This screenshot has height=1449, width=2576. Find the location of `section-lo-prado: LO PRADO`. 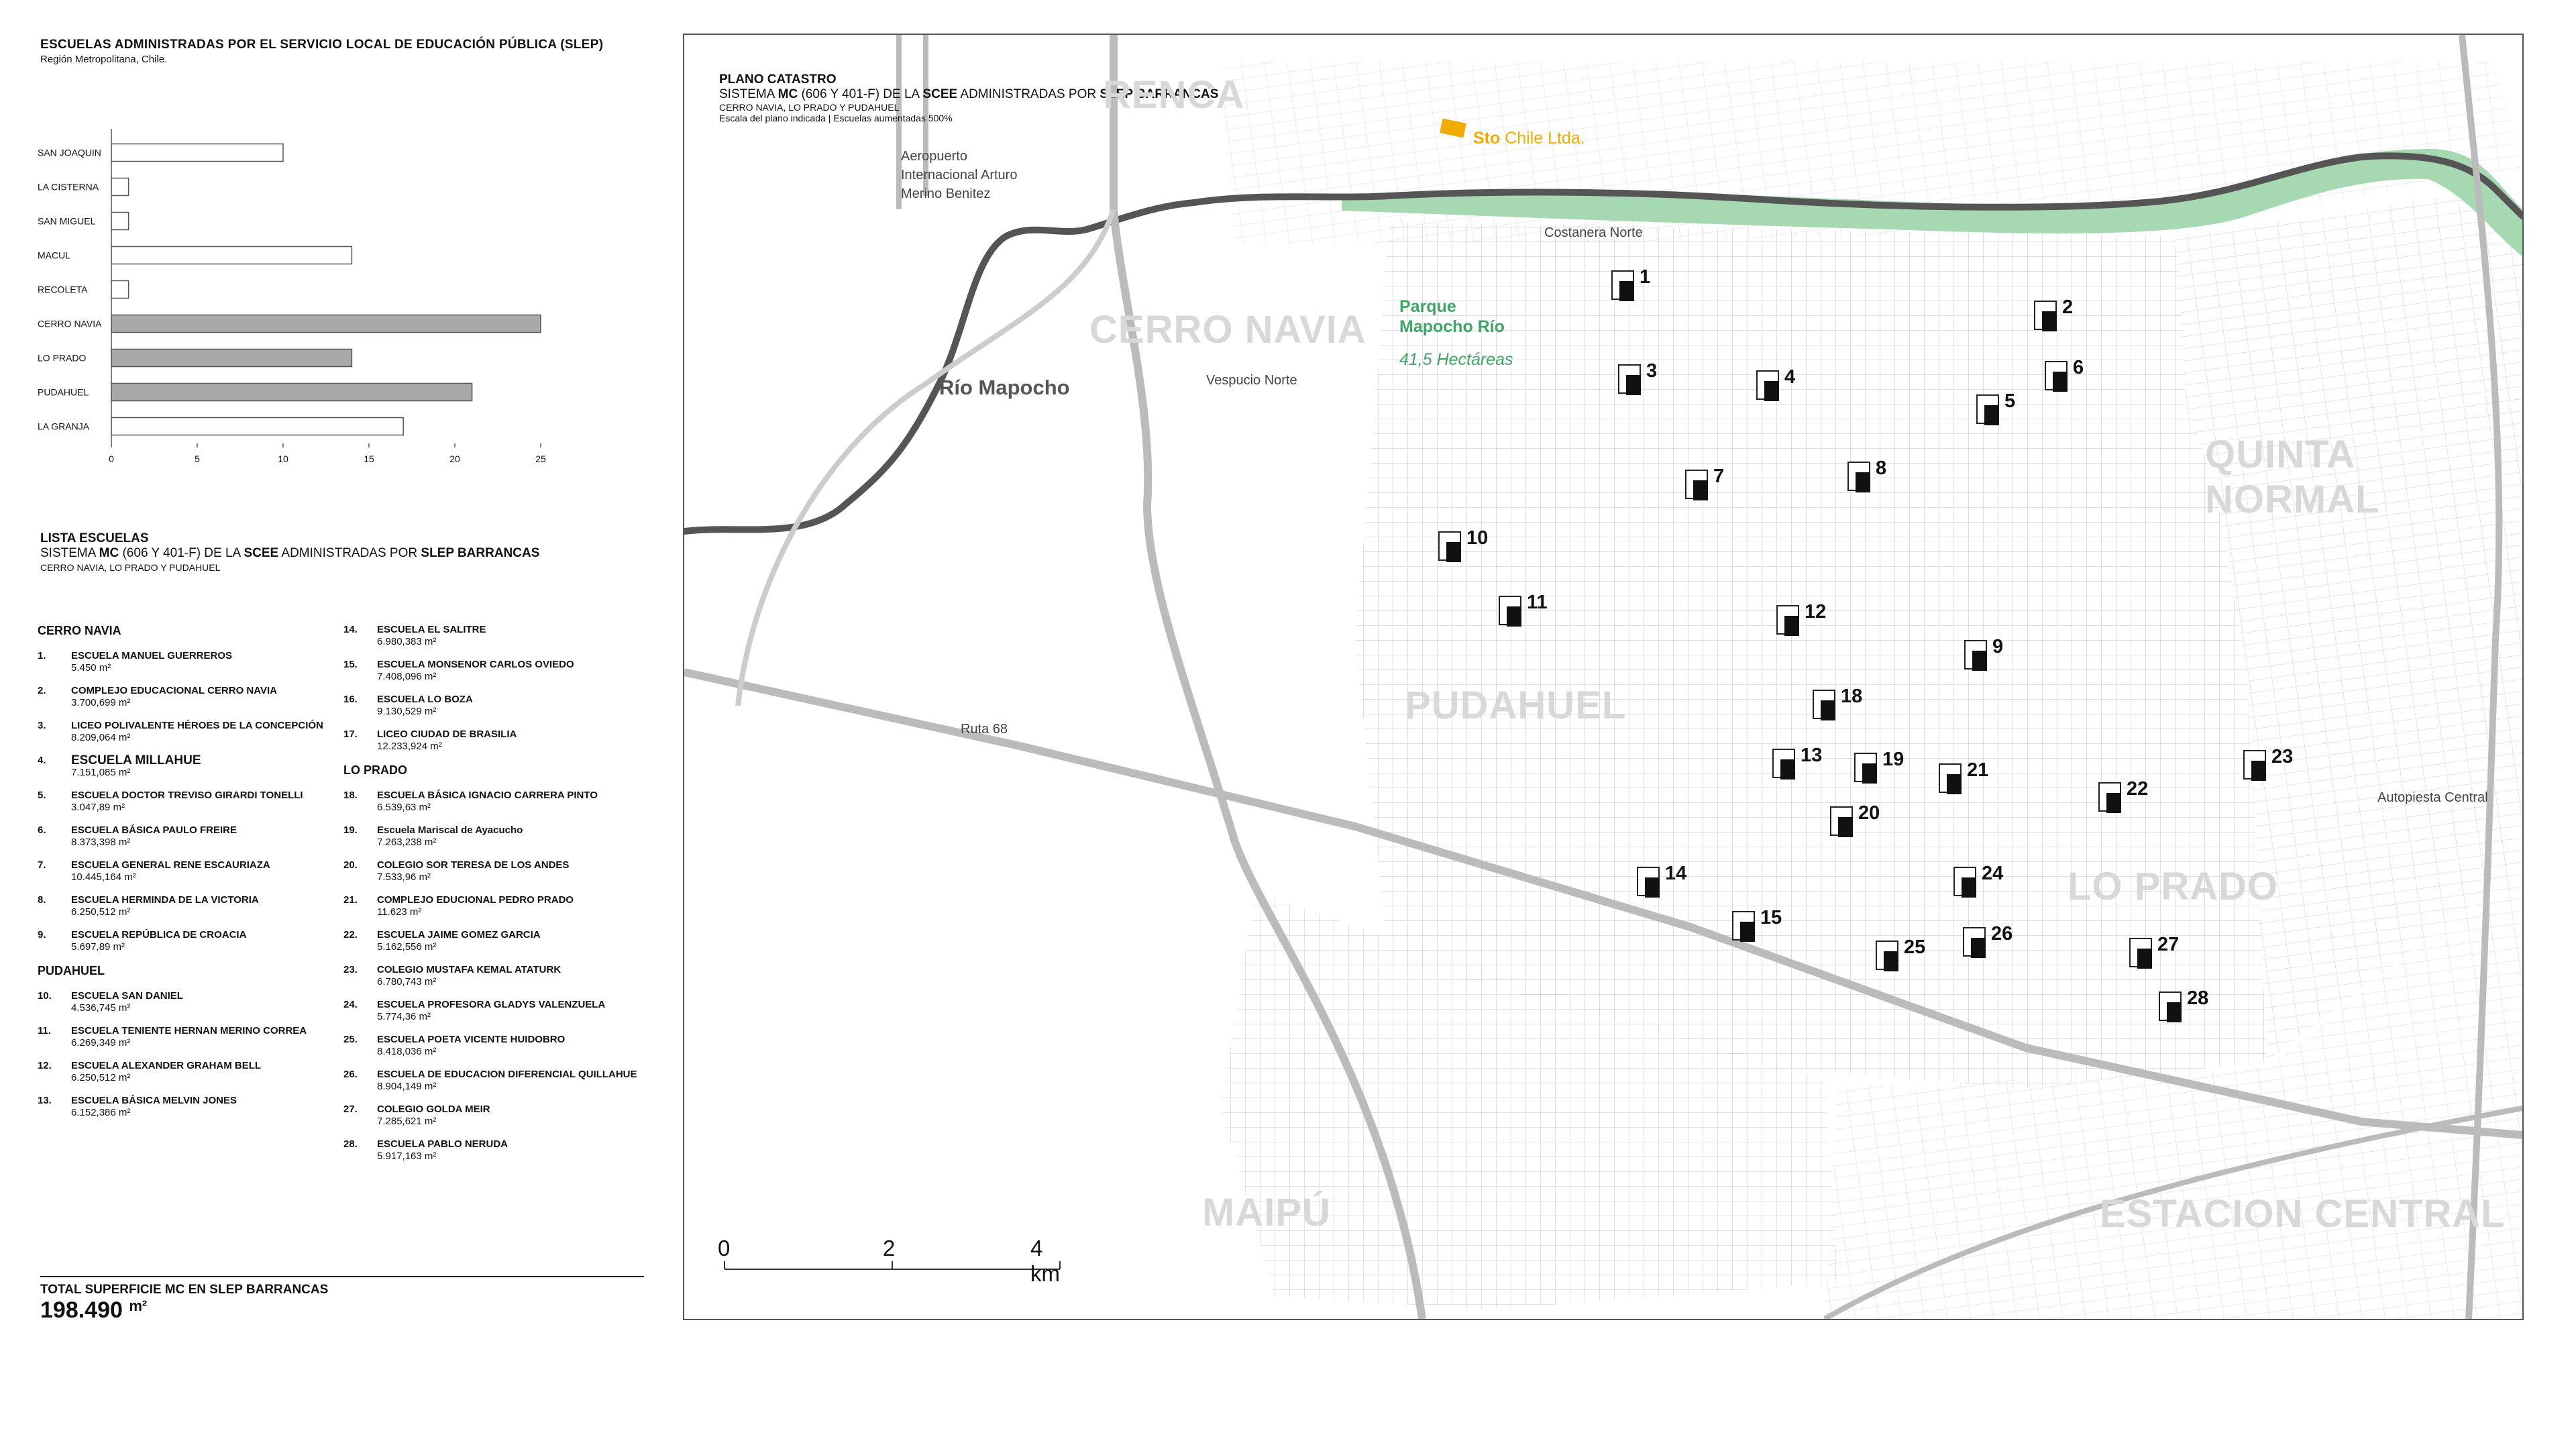

section-lo-prado: LO PRADO is located at coordinates (375, 770).